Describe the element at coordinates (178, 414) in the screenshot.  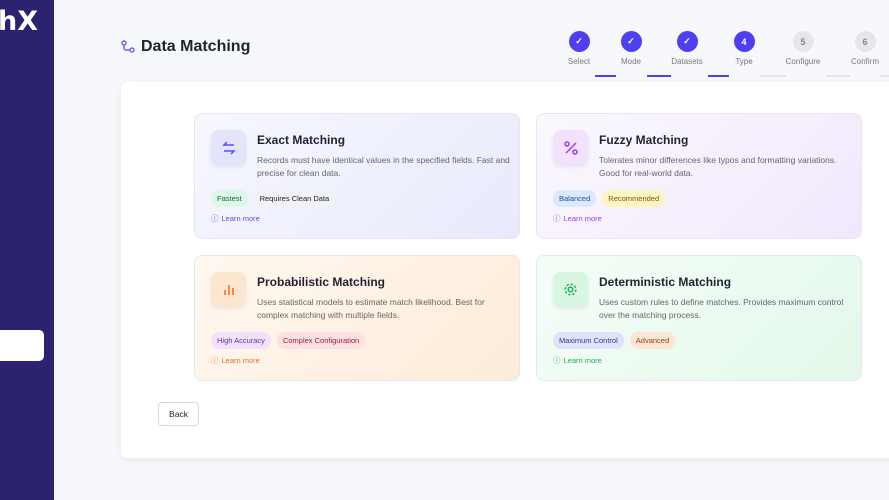
I see `back-button: Back` at that location.